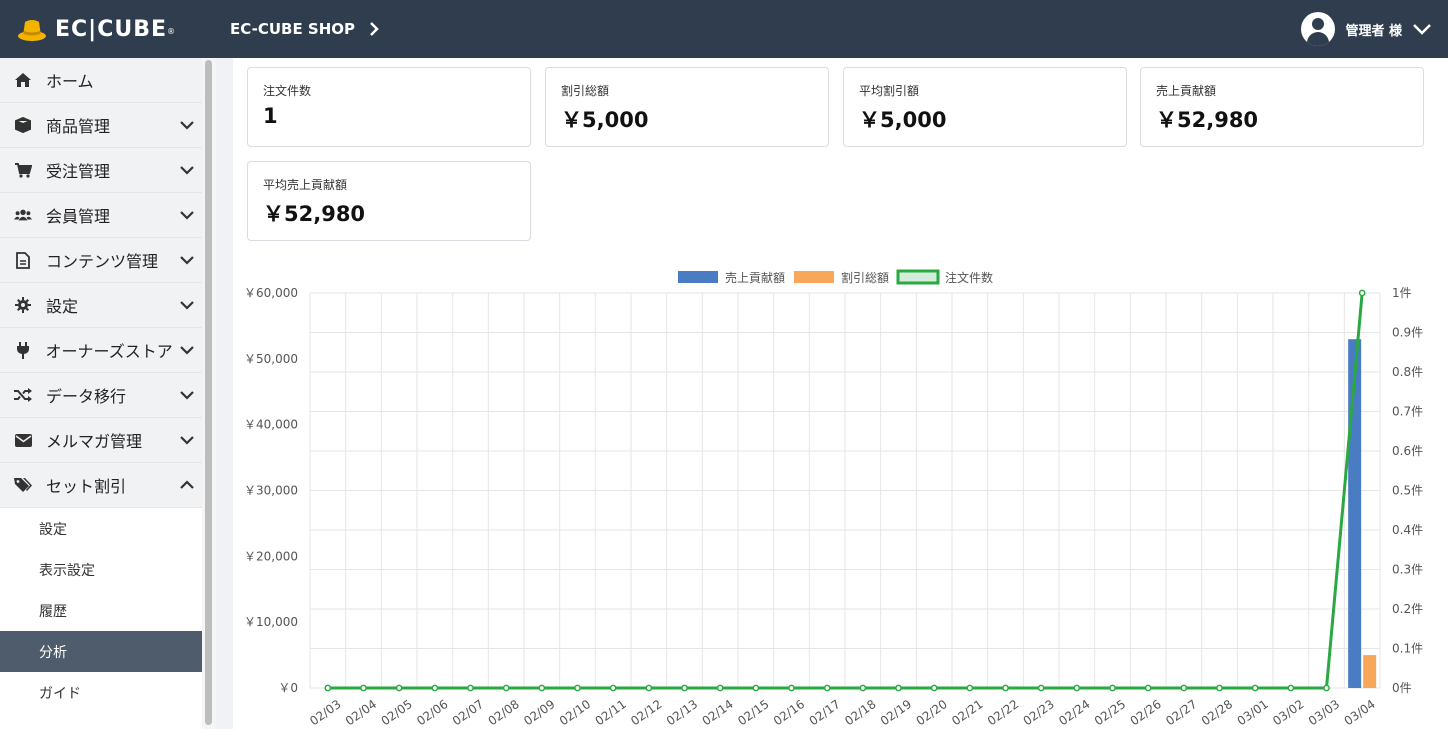 This screenshot has height=729, width=1448. I want to click on y-left-tick-label: ￥20,000, so click(271, 556).